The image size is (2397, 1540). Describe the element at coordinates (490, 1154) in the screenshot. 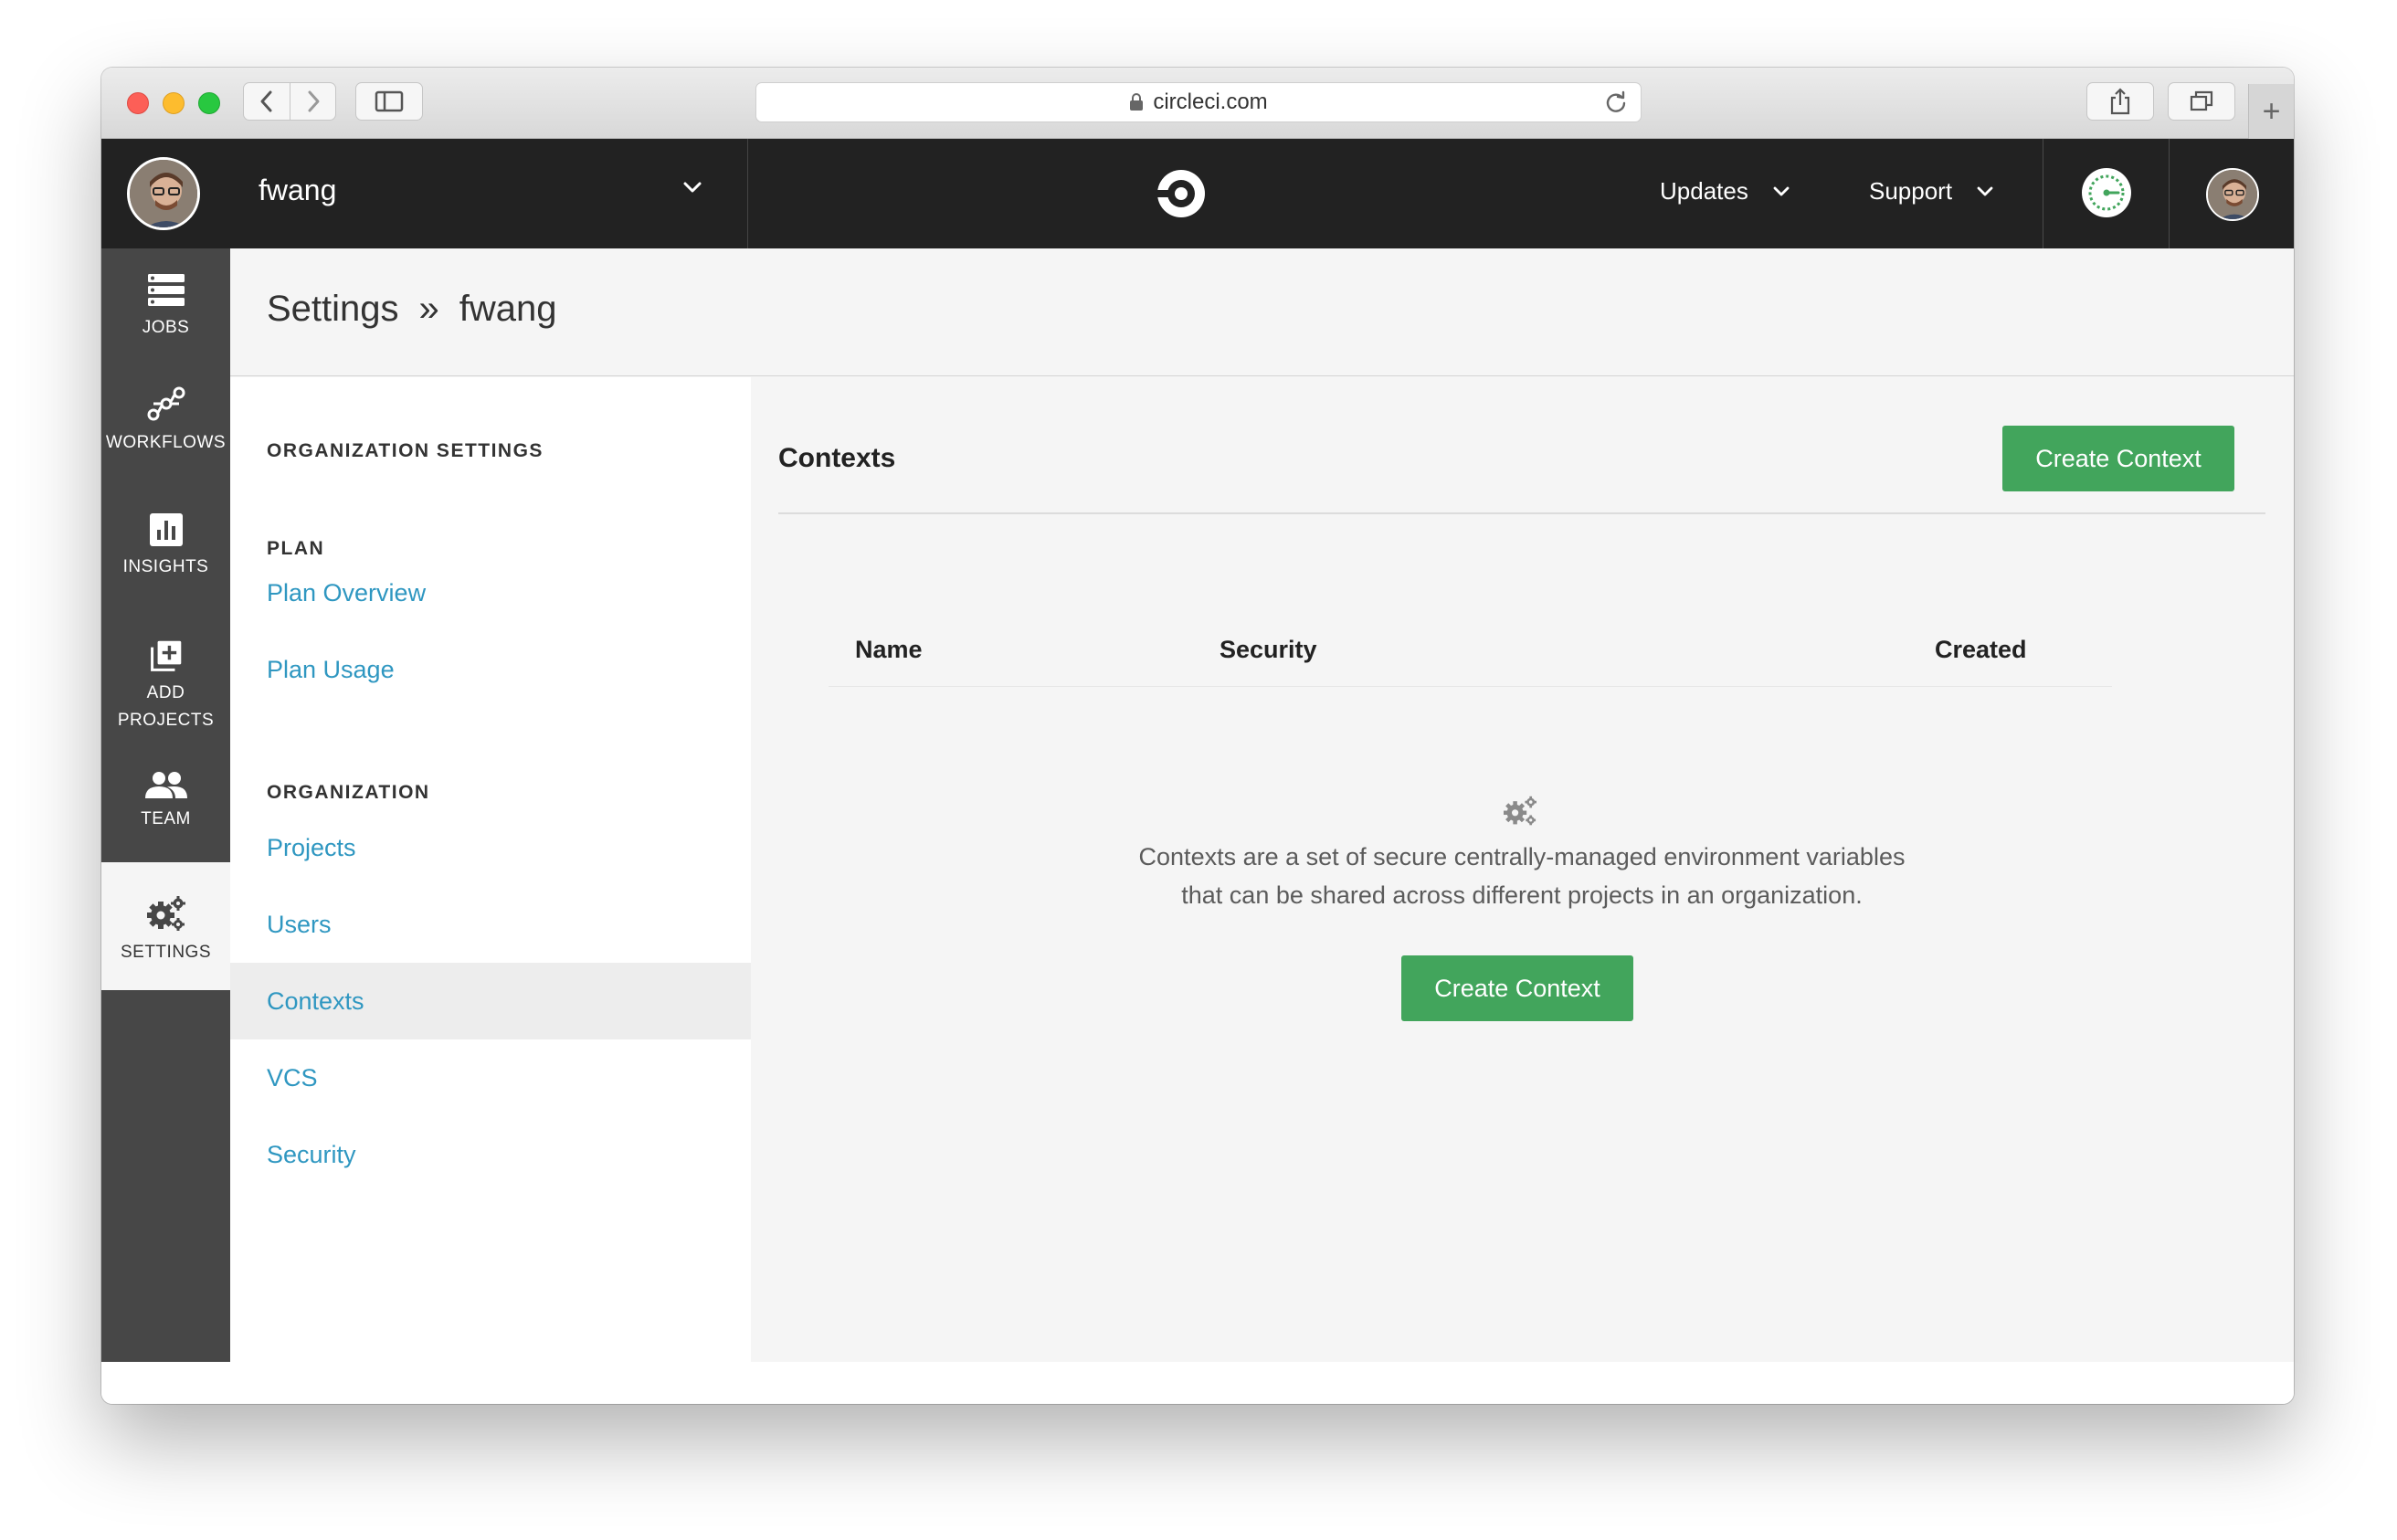

I see `settings-link-security: Security` at that location.